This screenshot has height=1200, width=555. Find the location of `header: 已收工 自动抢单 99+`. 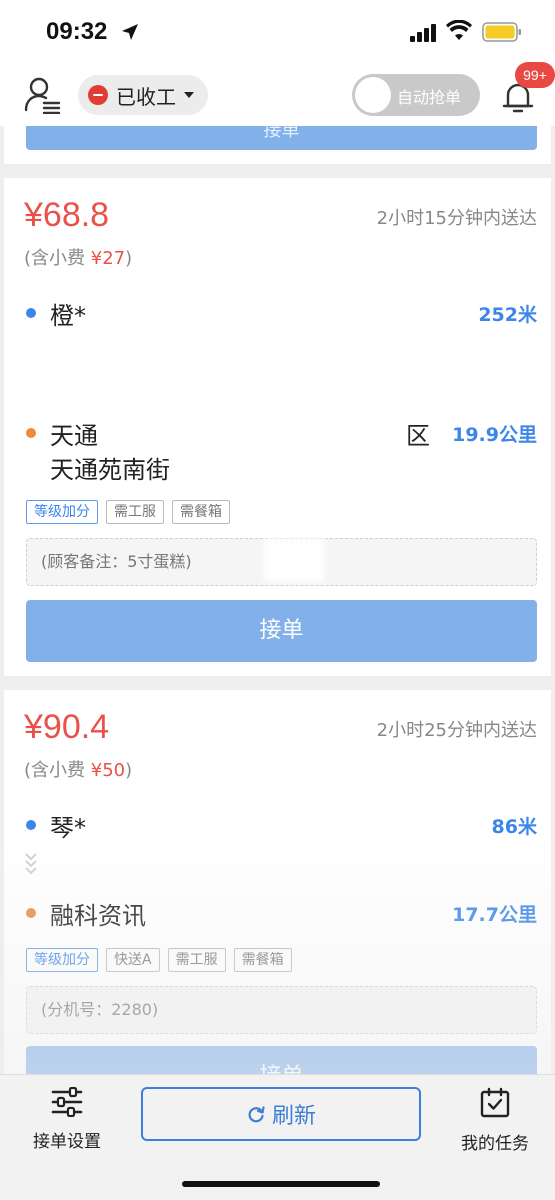

header: 已收工 自动抢单 99+ is located at coordinates (277, 94).